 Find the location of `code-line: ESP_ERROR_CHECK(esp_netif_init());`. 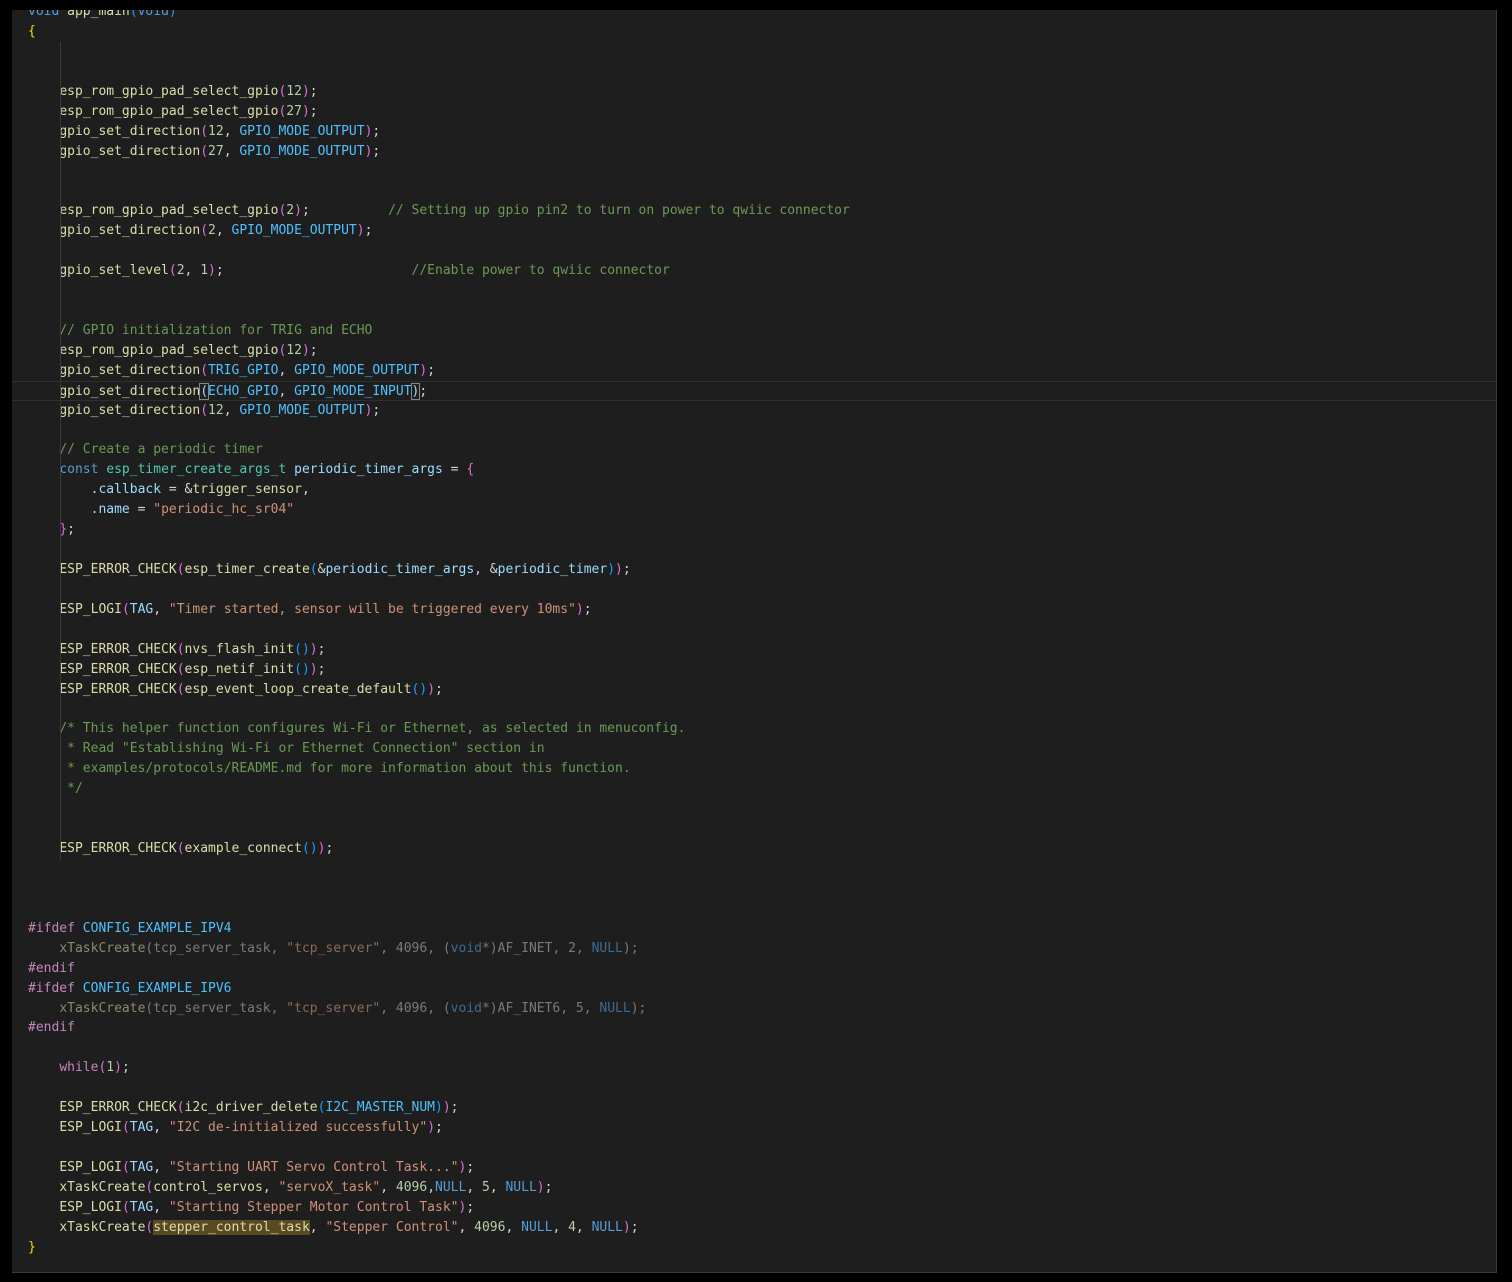

code-line: ESP_ERROR_CHECK(esp_netif_init()); is located at coordinates (754, 670).